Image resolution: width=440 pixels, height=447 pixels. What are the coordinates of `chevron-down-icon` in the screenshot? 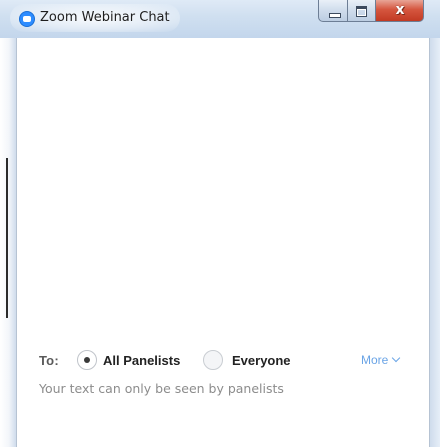 It's located at (396, 358).